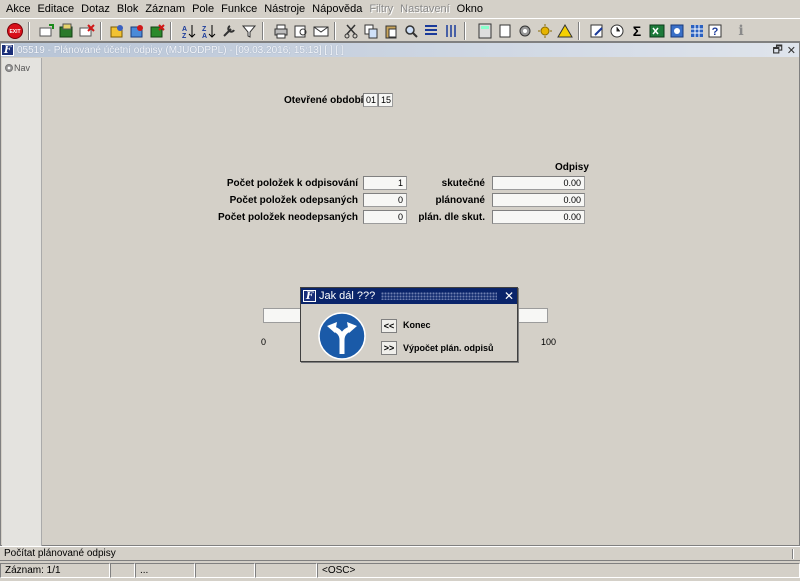 The image size is (800, 581). Describe the element at coordinates (385, 217) in the screenshot. I see `items-not-depreciated-field: 0` at that location.